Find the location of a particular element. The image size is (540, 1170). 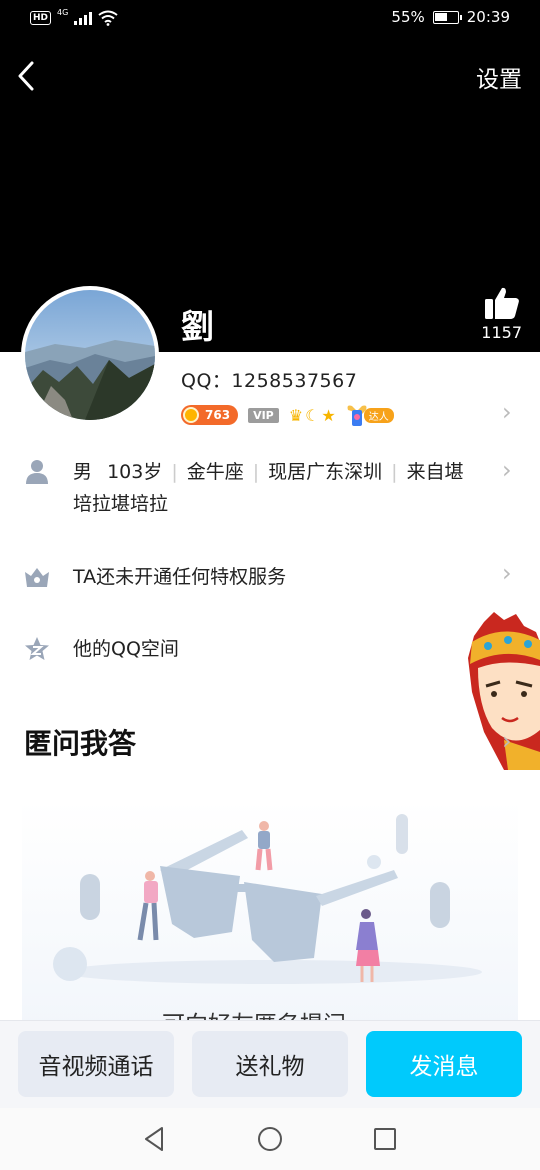

qzone-text: 他的QQ空间 is located at coordinates (126, 649).